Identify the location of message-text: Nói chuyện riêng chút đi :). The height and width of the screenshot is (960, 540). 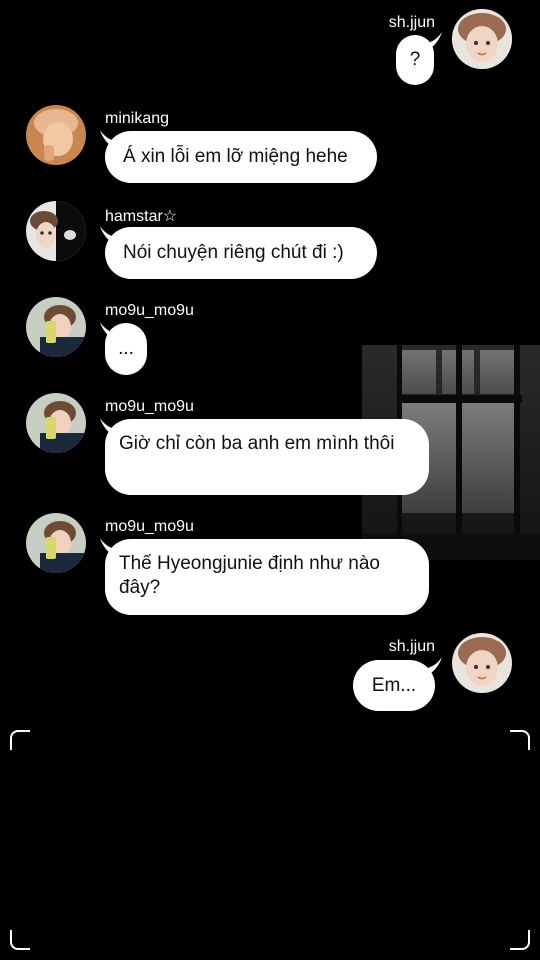
(233, 252).